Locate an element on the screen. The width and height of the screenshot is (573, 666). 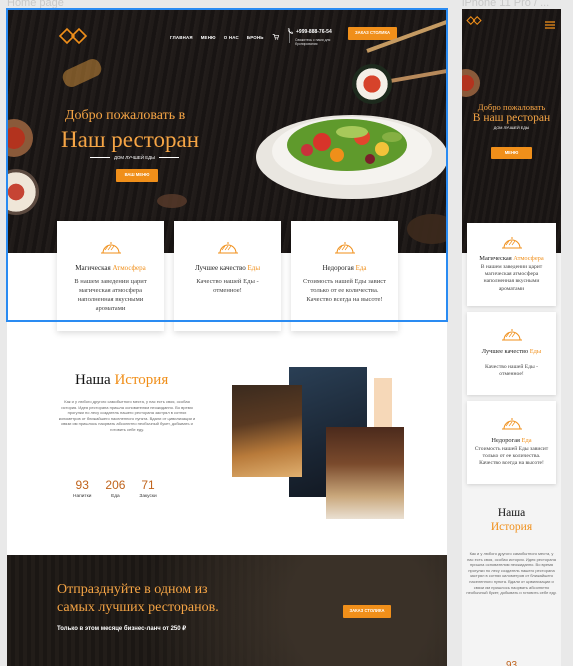
logo-icon is located at coordinates (73, 36).